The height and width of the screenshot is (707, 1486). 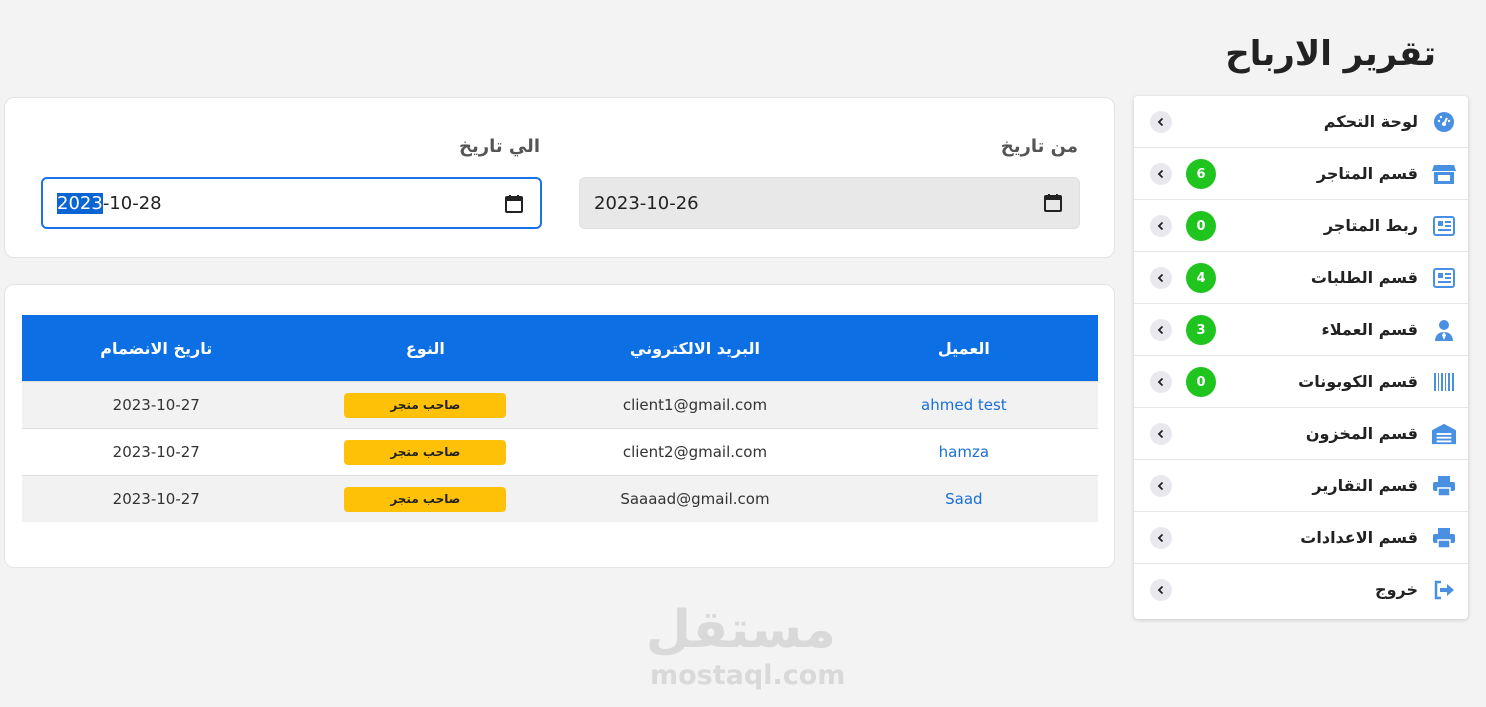 What do you see at coordinates (748, 675) in the screenshot?
I see `watermark-url: mostaql.com` at bounding box center [748, 675].